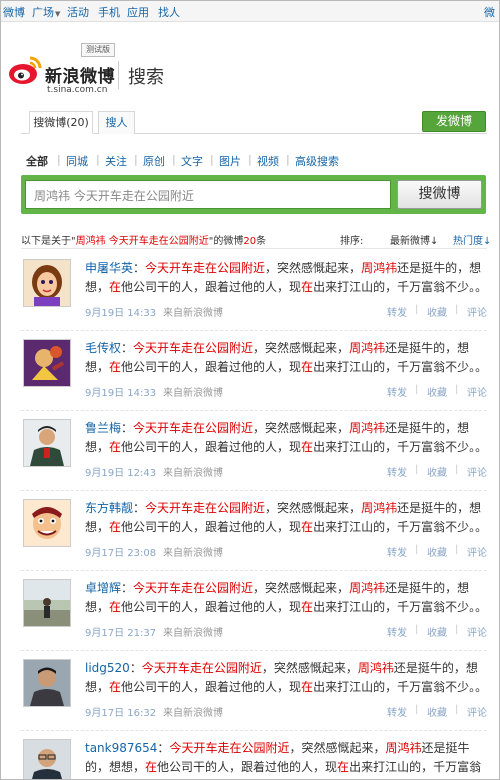 Image resolution: width=500 pixels, height=780 pixels. I want to click on tab-search-people: 搜人, so click(116, 122).